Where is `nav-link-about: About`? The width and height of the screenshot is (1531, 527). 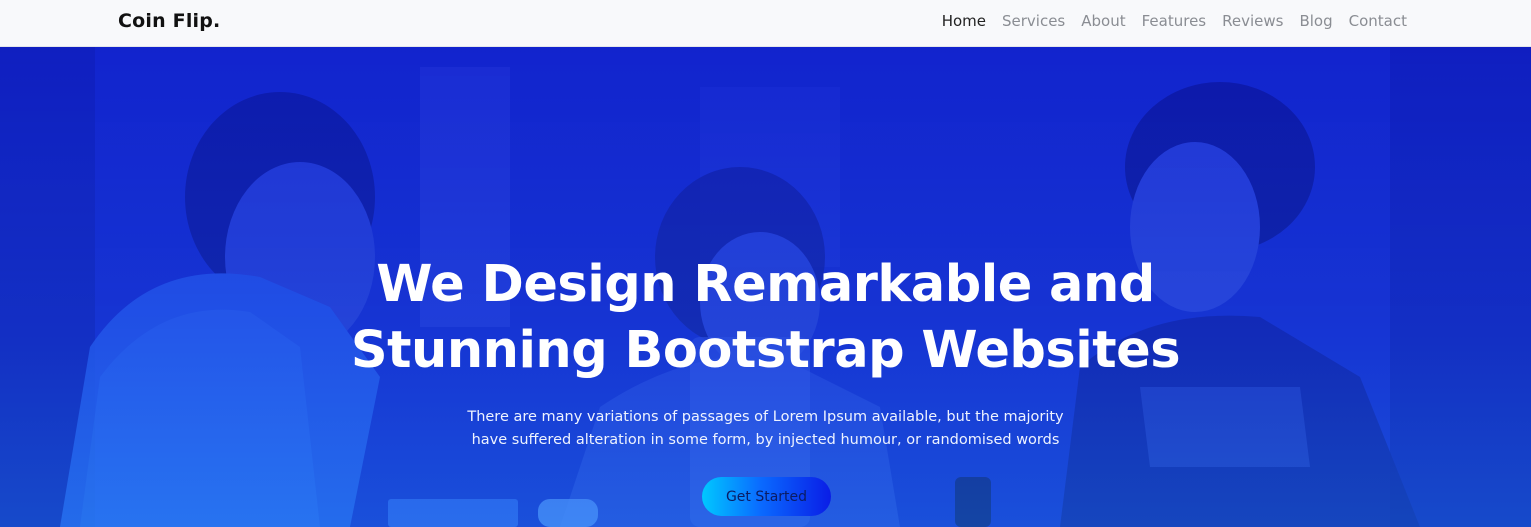
nav-link-about: About is located at coordinates (1103, 21).